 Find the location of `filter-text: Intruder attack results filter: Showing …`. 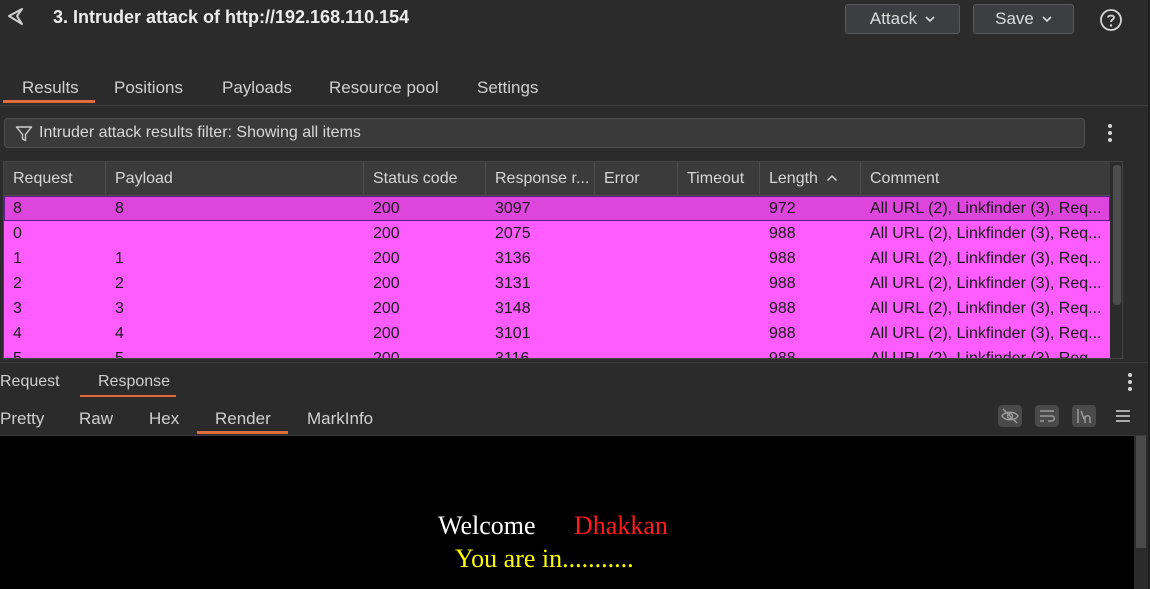

filter-text: Intruder attack results filter: Showing … is located at coordinates (200, 132).